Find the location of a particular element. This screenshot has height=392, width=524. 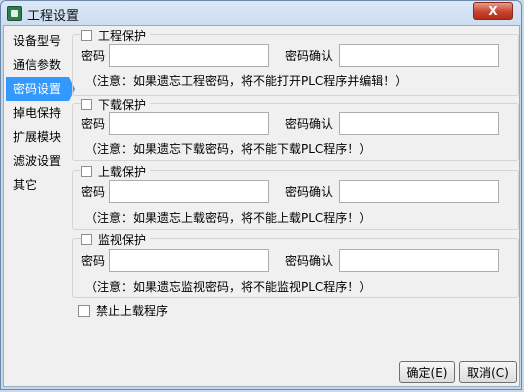

monitor-confirm-input is located at coordinates (419, 260).